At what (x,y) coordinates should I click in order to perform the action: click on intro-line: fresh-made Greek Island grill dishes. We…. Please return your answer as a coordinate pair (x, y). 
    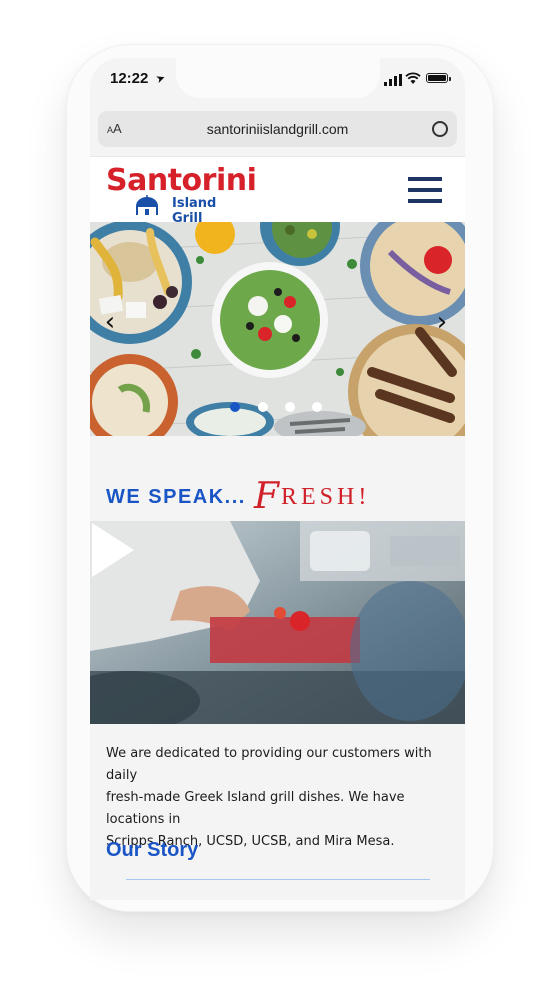
    Looking at the image, I should click on (255, 808).